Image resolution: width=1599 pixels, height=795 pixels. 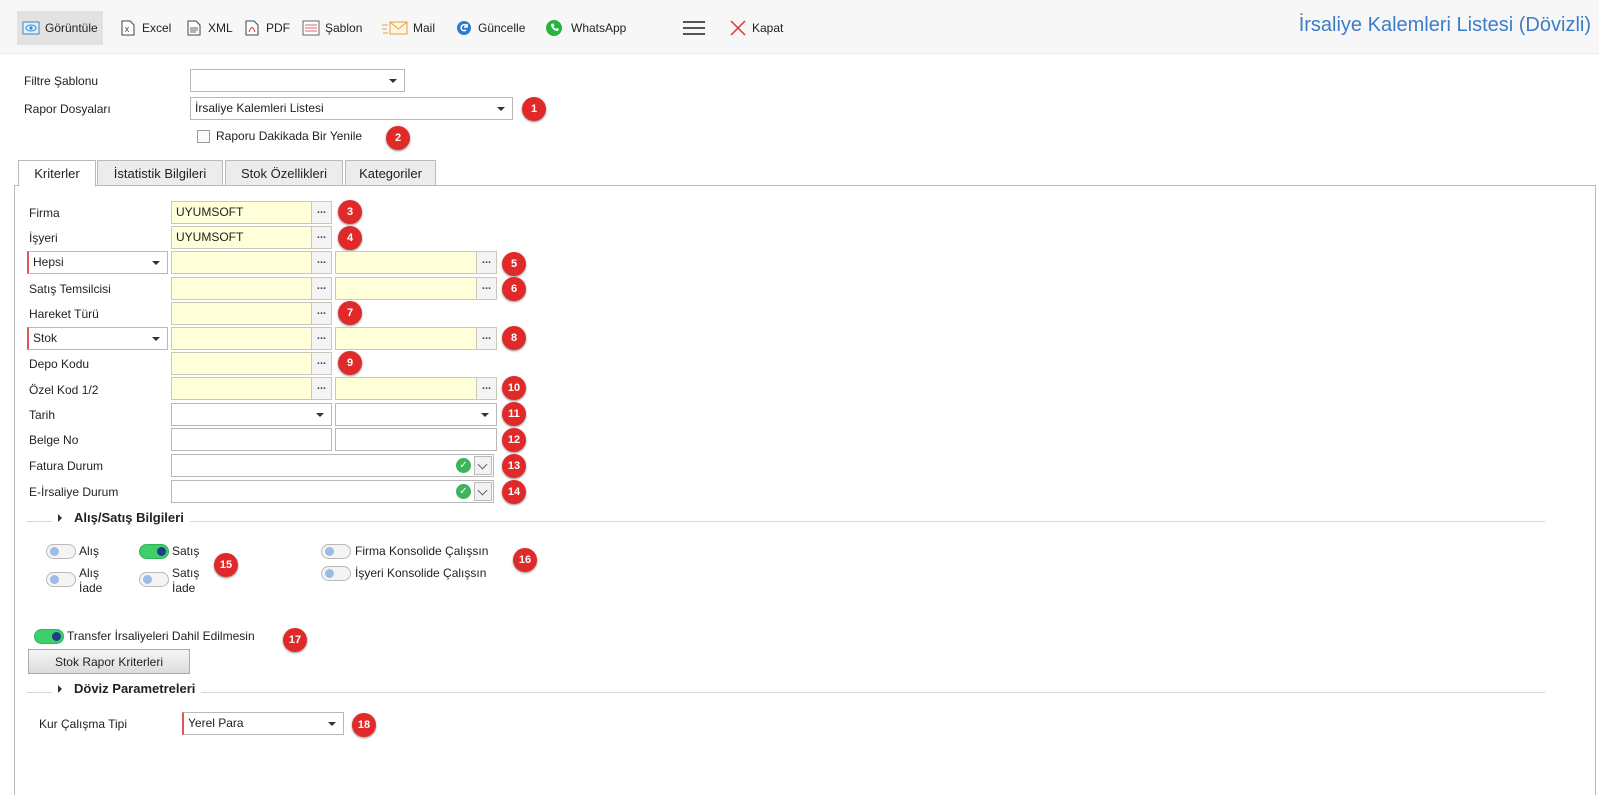 I want to click on xml-icon, so click(x=194, y=28).